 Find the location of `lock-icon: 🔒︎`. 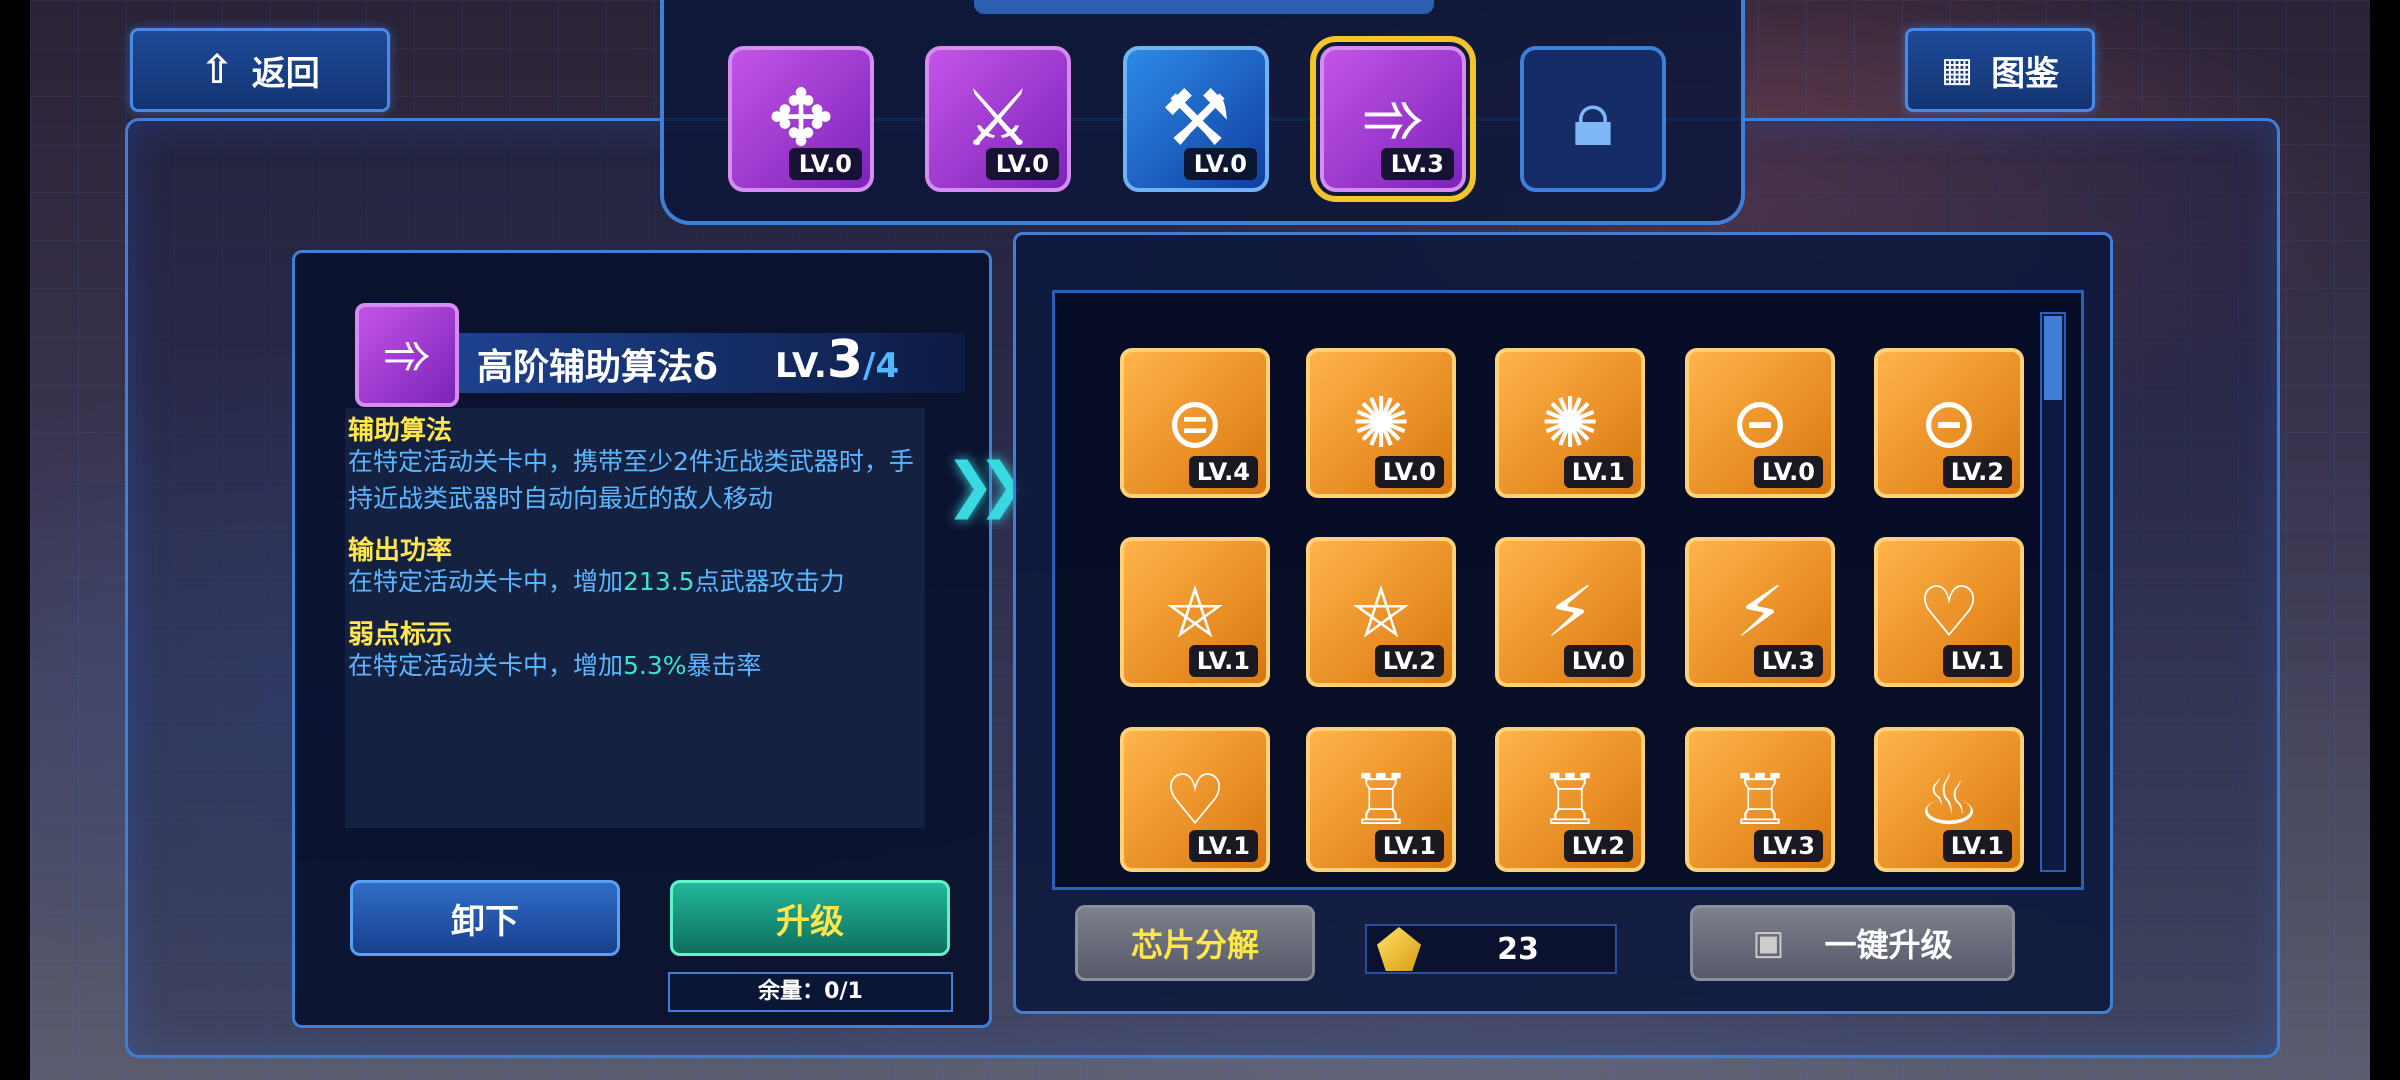

lock-icon: 🔒︎ is located at coordinates (1593, 118).